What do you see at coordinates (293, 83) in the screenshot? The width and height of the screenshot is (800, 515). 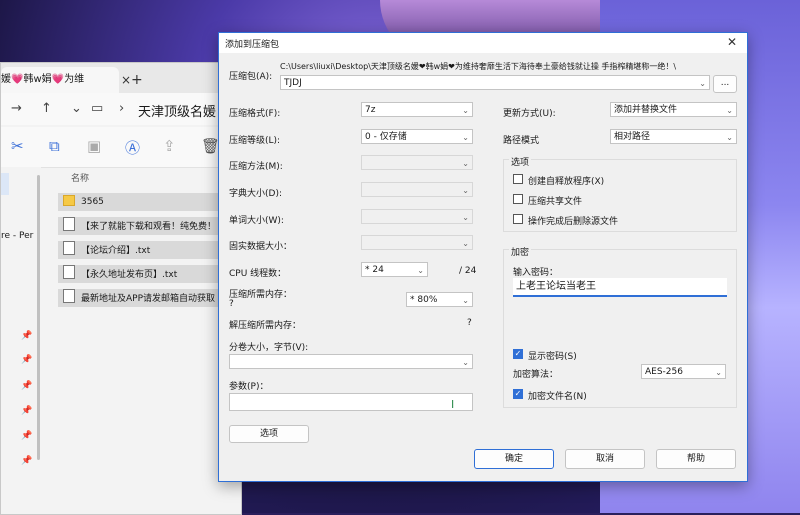 I see `archive-name-value: TJDJ` at bounding box center [293, 83].